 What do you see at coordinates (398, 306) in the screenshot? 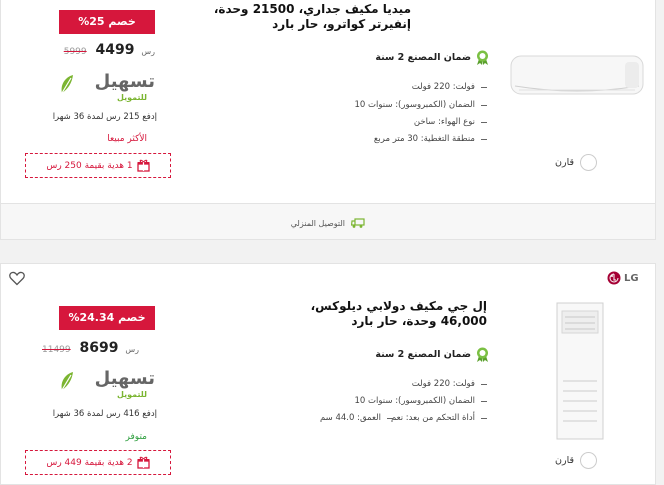
I see `title-line: إل جي مكيف دولابي ديلوكس،` at bounding box center [398, 306].